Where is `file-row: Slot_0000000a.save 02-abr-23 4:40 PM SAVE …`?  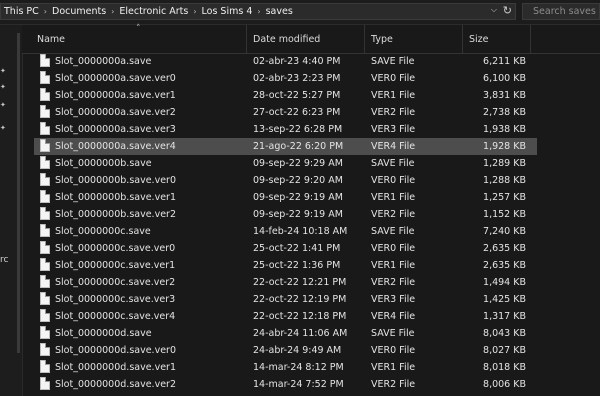 file-row: Slot_0000000a.save 02-abr-23 4:40 PM SAVE … is located at coordinates (277, 61).